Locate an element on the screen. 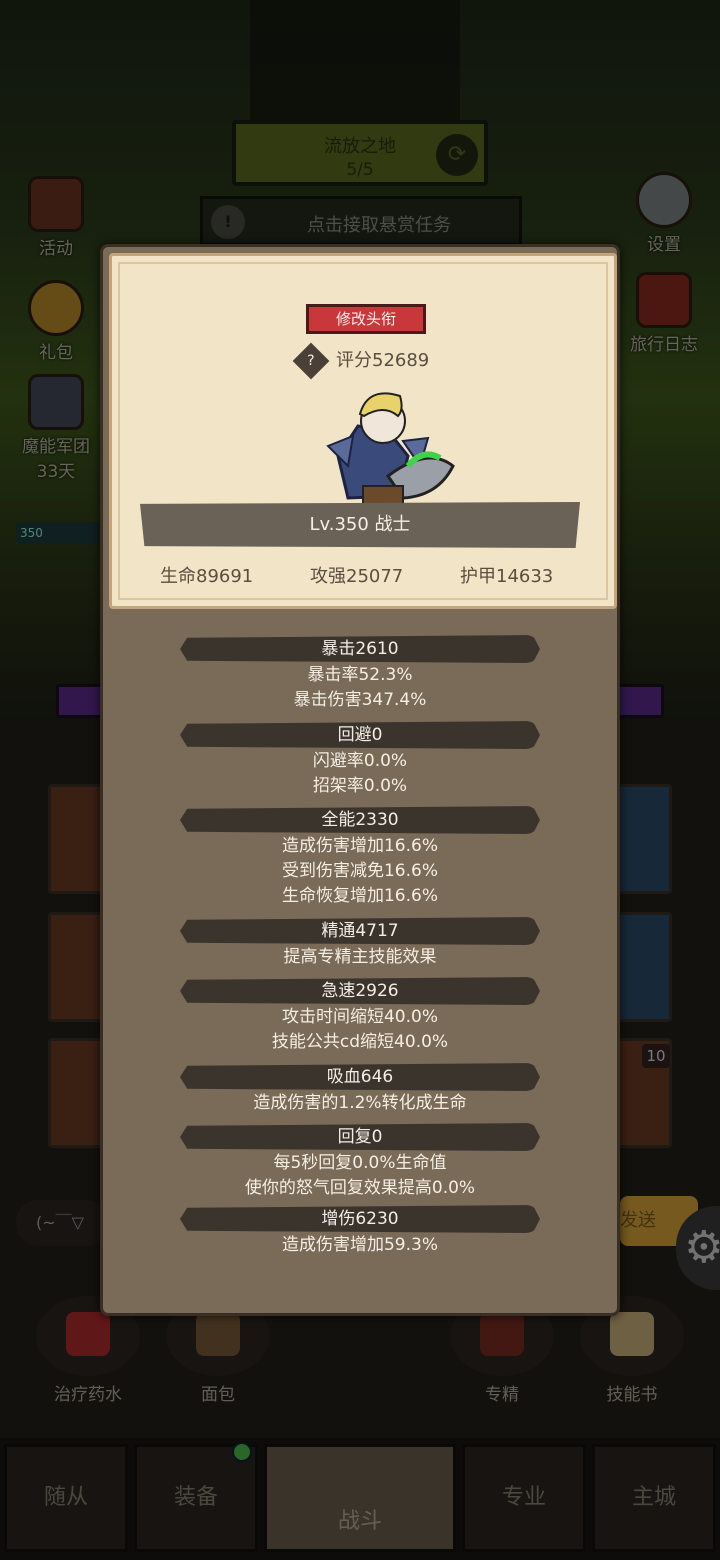 The height and width of the screenshot is (1560, 720). haste-group: 急速2926 攻击时间缩短40.0% 技能公共cd缩短40.0% is located at coordinates (360, 1016).